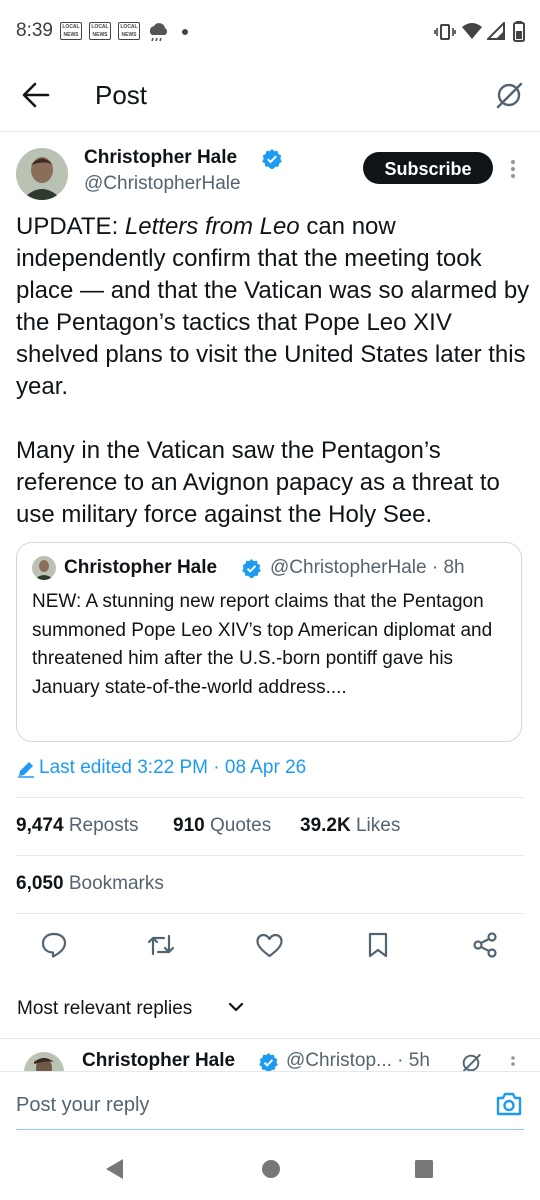 This screenshot has height=1200, width=540. I want to click on reposts-stat: 9,474 Reposts, so click(77, 826).